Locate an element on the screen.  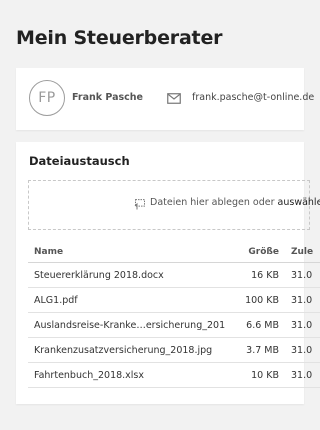
file-size: 6.6 MB is located at coordinates (255, 325).